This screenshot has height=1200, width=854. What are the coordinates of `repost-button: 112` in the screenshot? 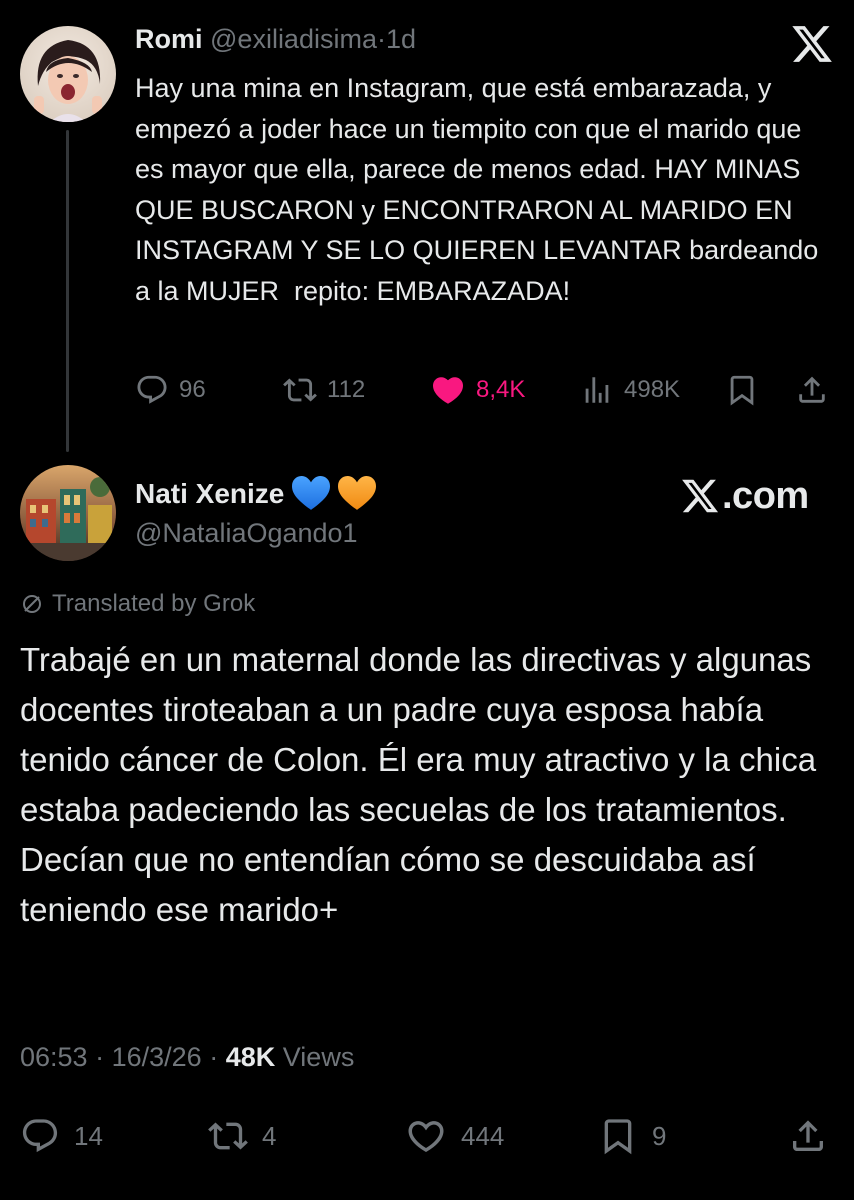 It's located at (324, 390).